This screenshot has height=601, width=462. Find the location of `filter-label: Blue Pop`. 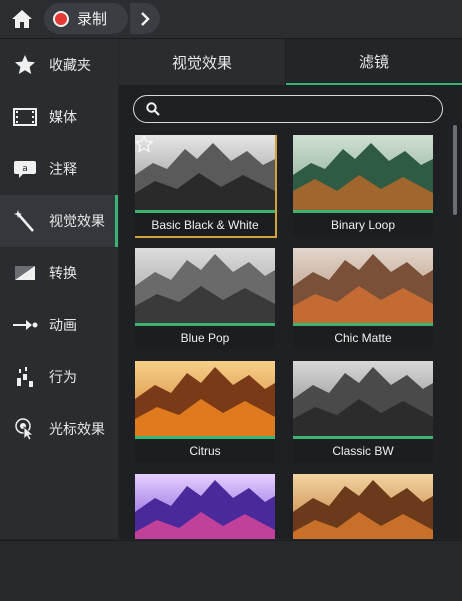

filter-label: Blue Pop is located at coordinates (205, 337).